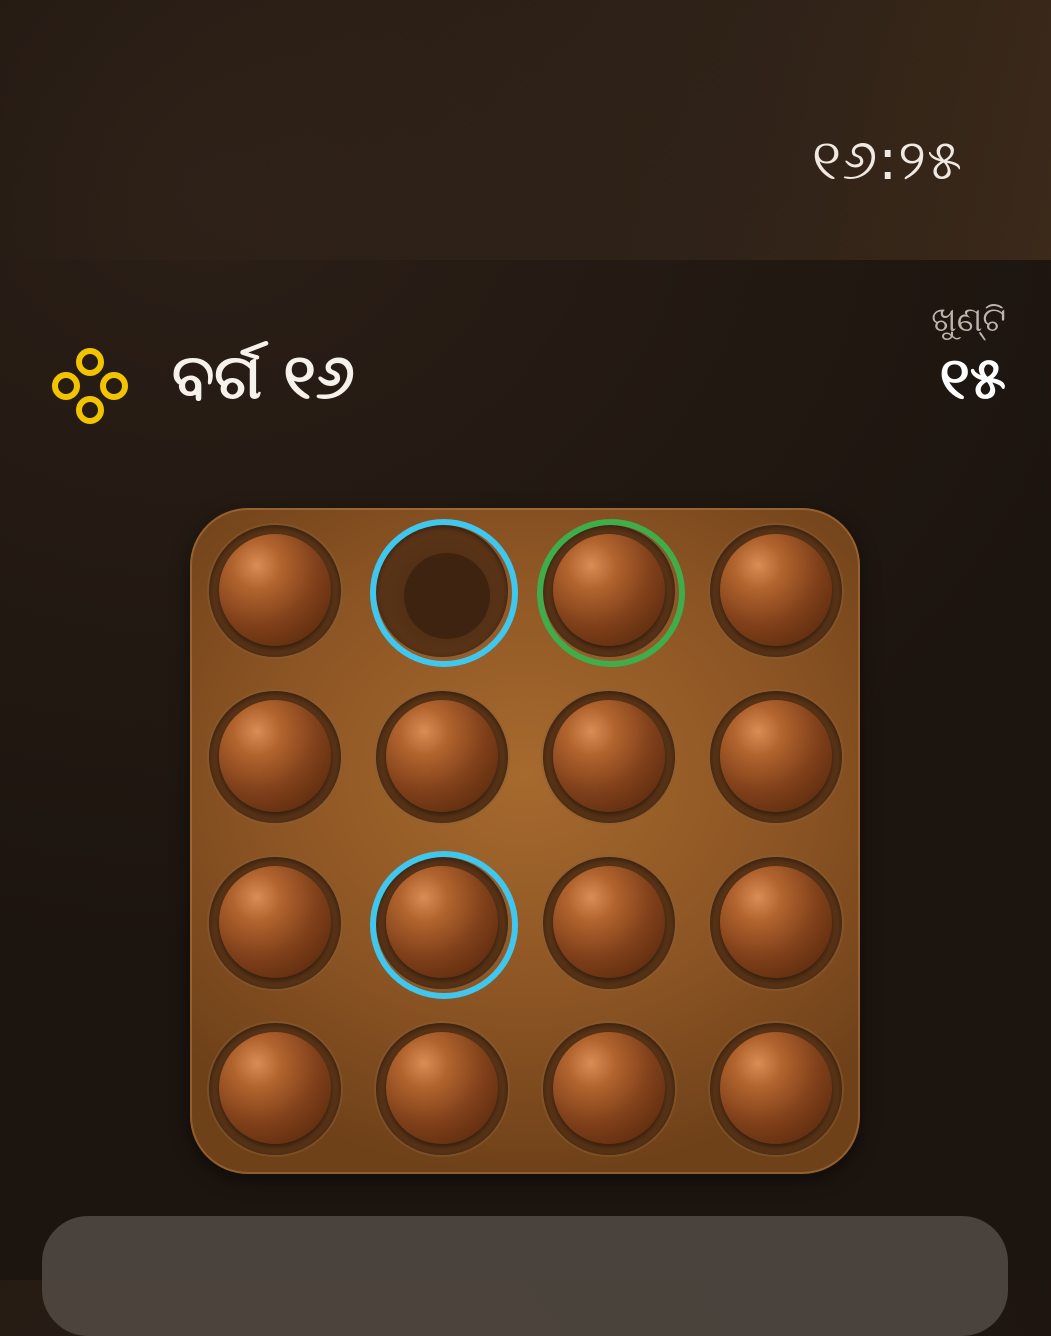  I want to click on peg-counter-label: ଖୁଣ୍ଟି, so click(968, 320).